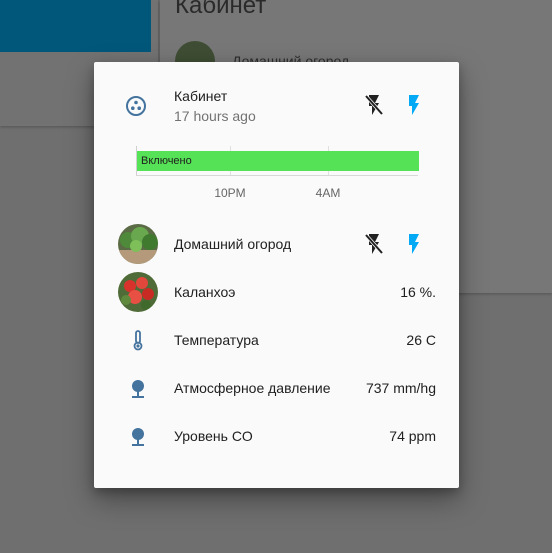  What do you see at coordinates (216, 340) in the screenshot?
I see `entity-name: Температура` at bounding box center [216, 340].